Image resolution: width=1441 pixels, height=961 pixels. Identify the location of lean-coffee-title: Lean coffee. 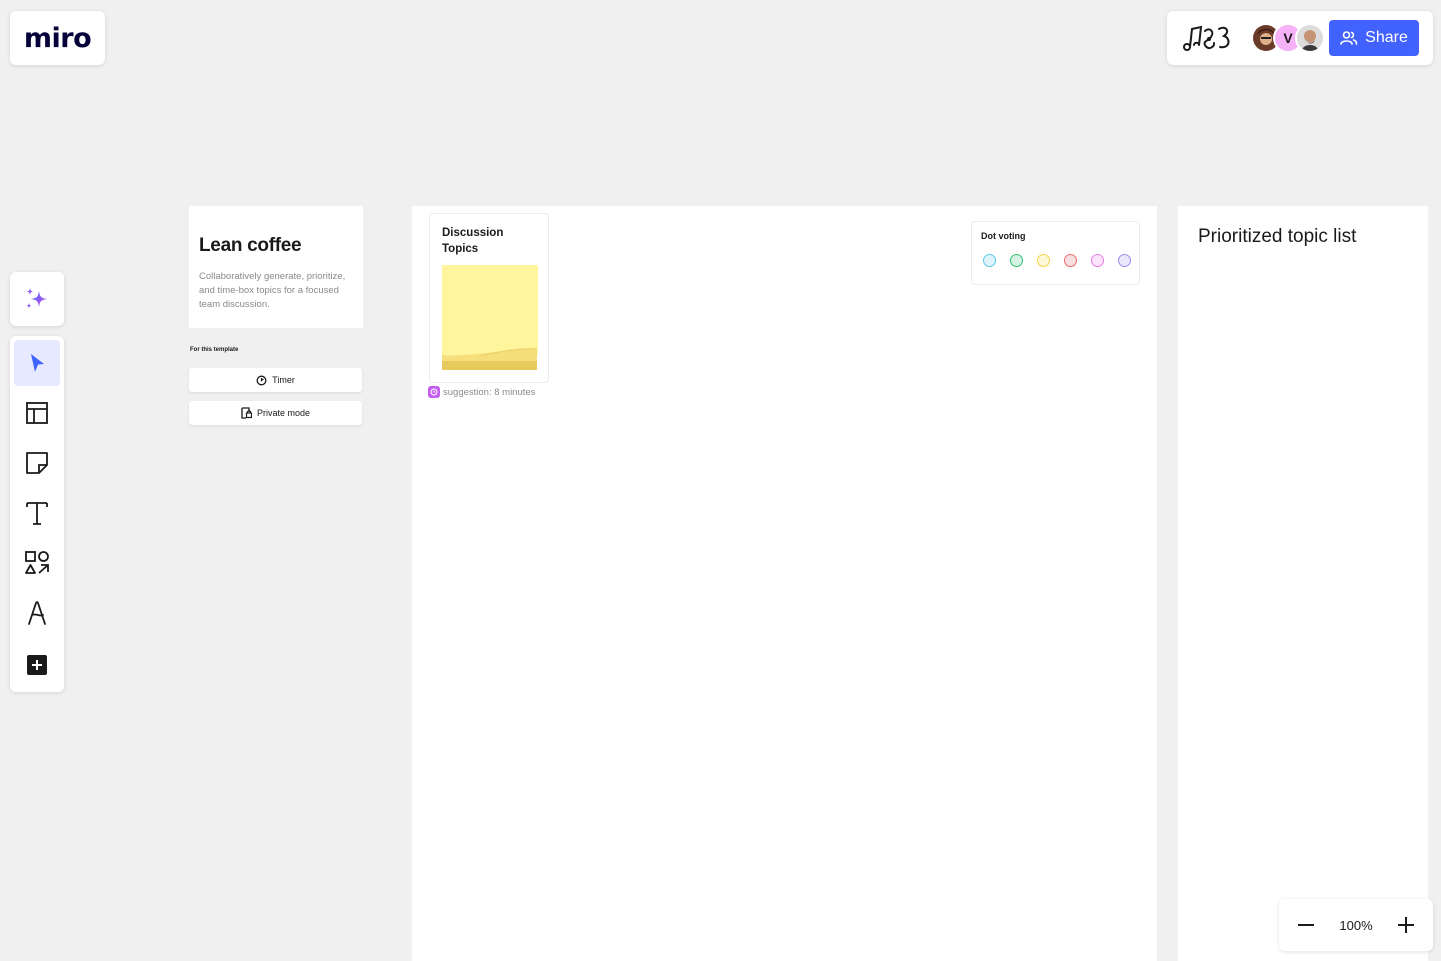
(250, 245).